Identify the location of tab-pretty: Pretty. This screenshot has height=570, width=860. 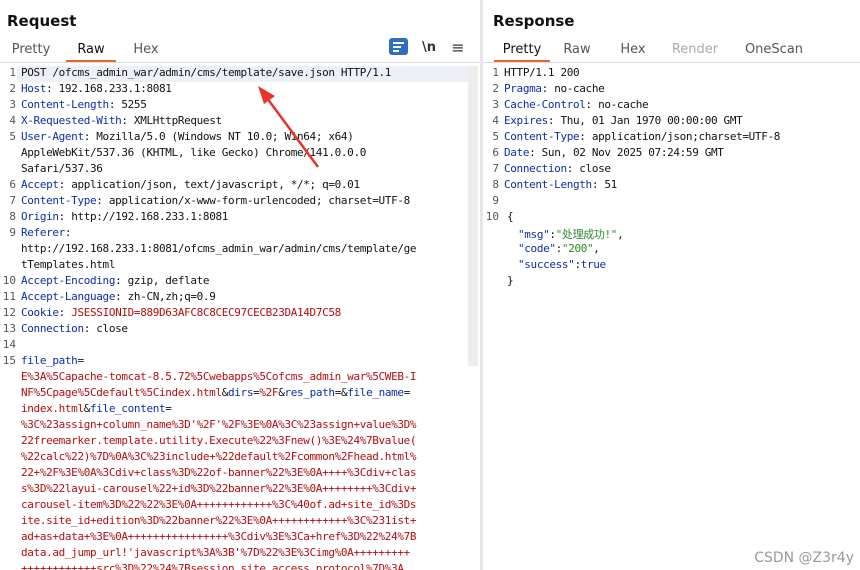
(522, 50).